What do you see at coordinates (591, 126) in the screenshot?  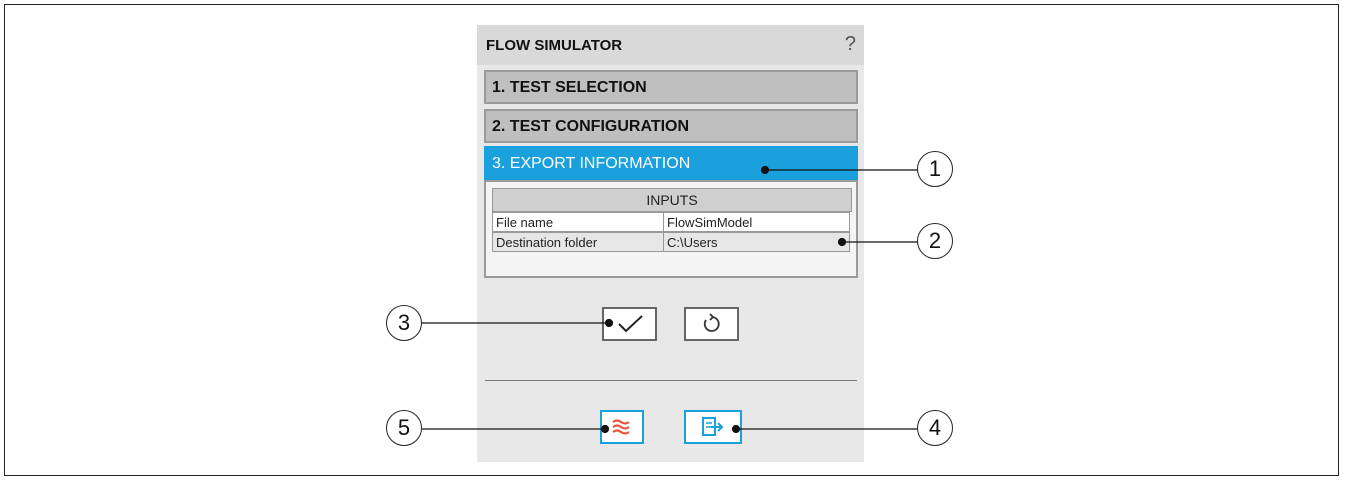 I see `step-label: 2. TEST CONFIGURATION` at bounding box center [591, 126].